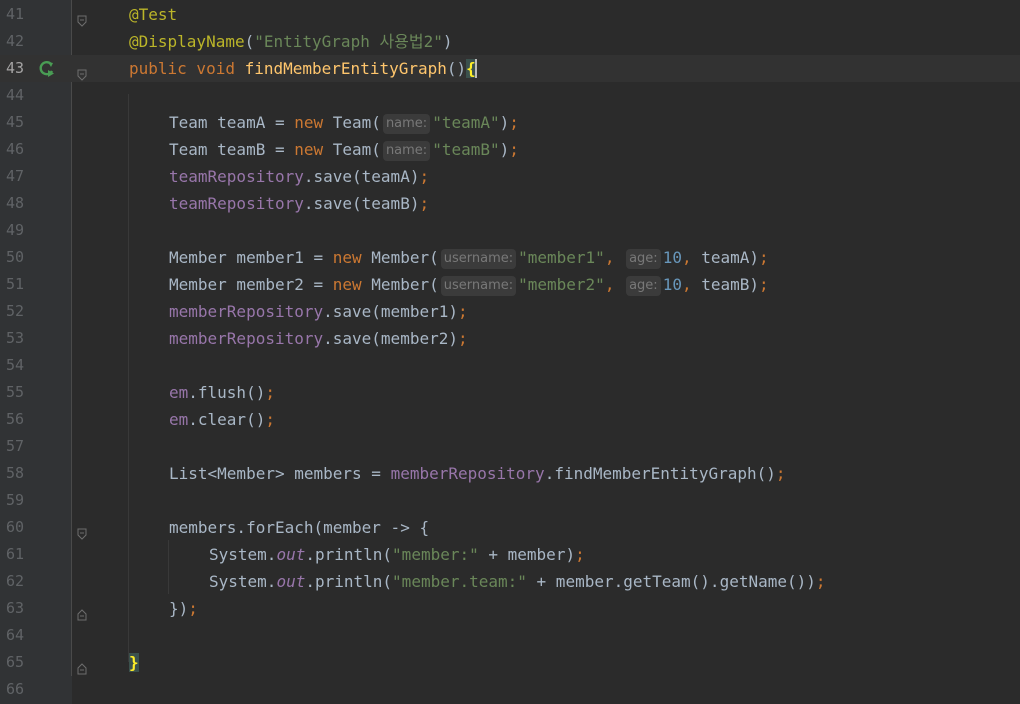 This screenshot has width=1020, height=704. What do you see at coordinates (18, 14) in the screenshot?
I see `line-number: 41` at bounding box center [18, 14].